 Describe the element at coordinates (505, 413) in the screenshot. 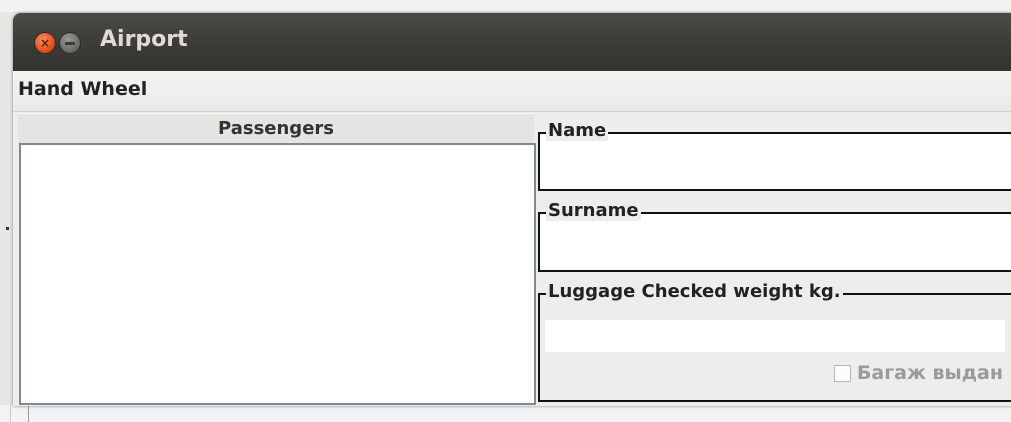

I see `background-window-edge` at that location.